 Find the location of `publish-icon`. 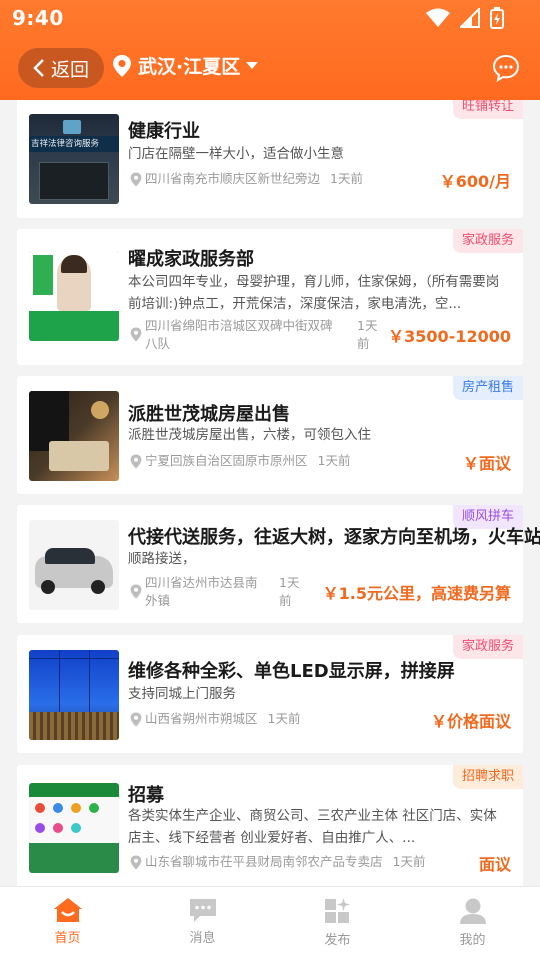

publish-icon is located at coordinates (337, 910).